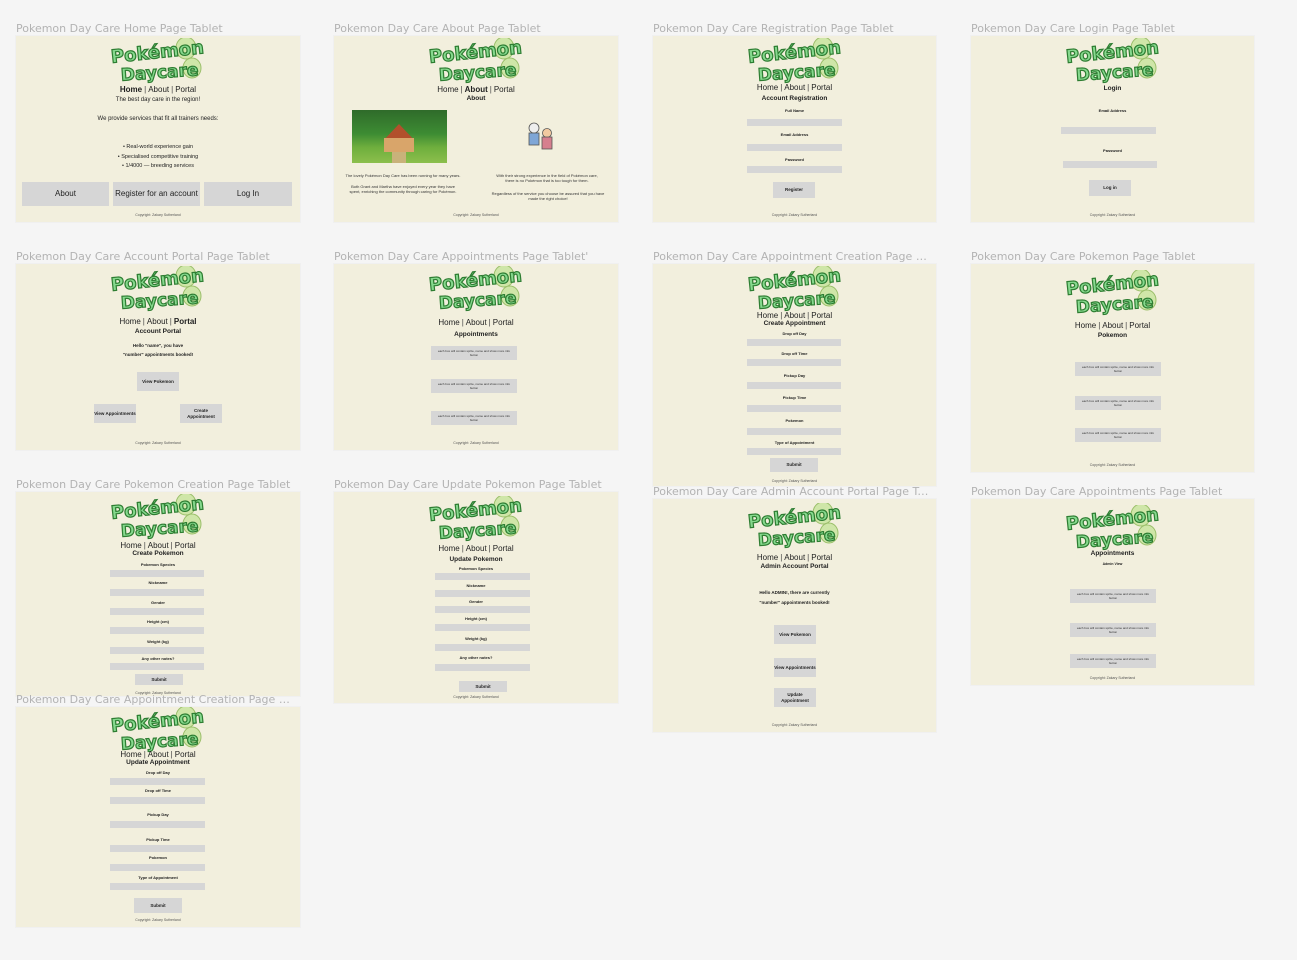 The height and width of the screenshot is (960, 1297). Describe the element at coordinates (1112, 564) in the screenshot. I see `page-subtitle: Admin View` at that location.